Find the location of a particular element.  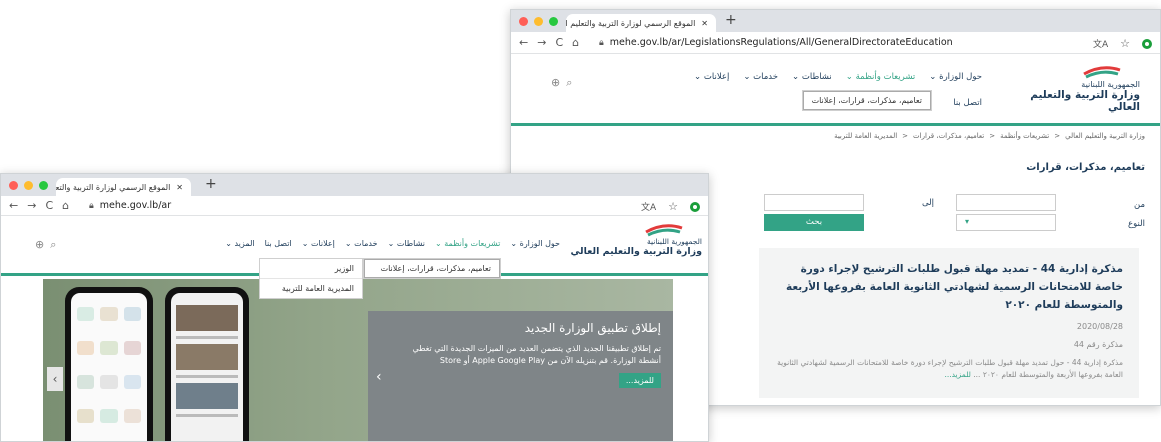

type-select: ▾ is located at coordinates (1006, 222).